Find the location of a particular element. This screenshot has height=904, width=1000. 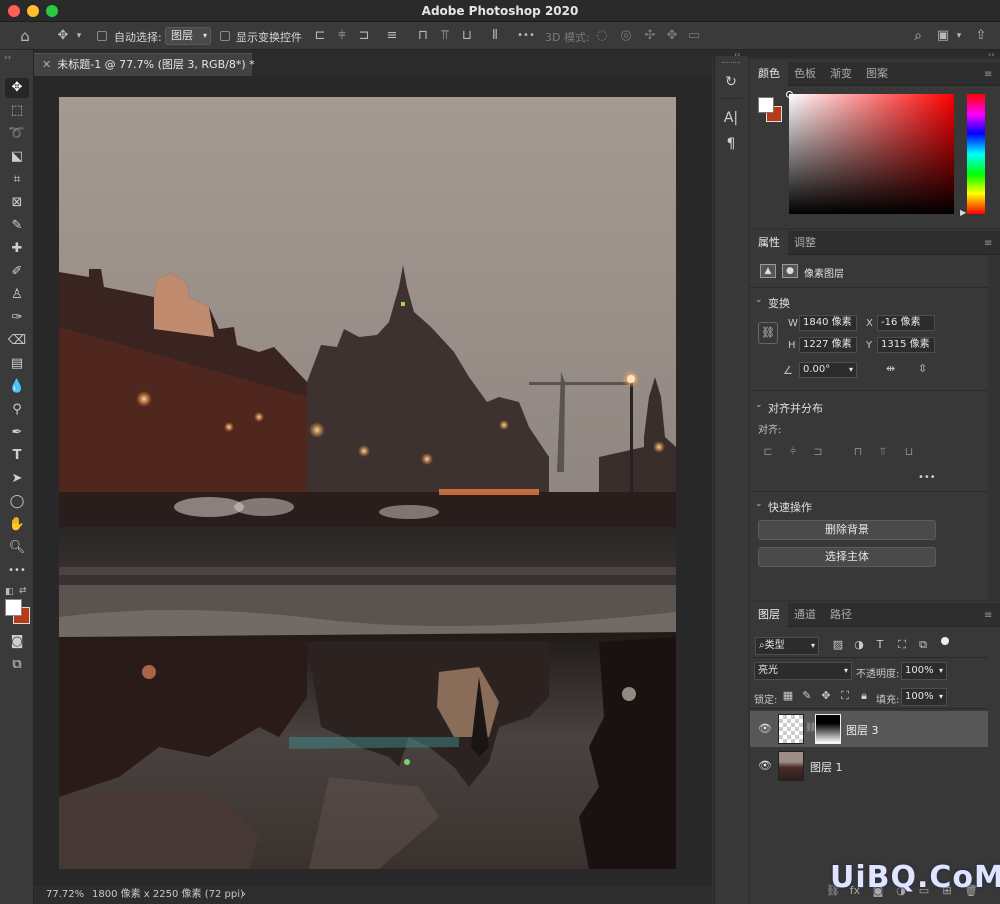

tab-properties: 属性 is located at coordinates (769, 243).